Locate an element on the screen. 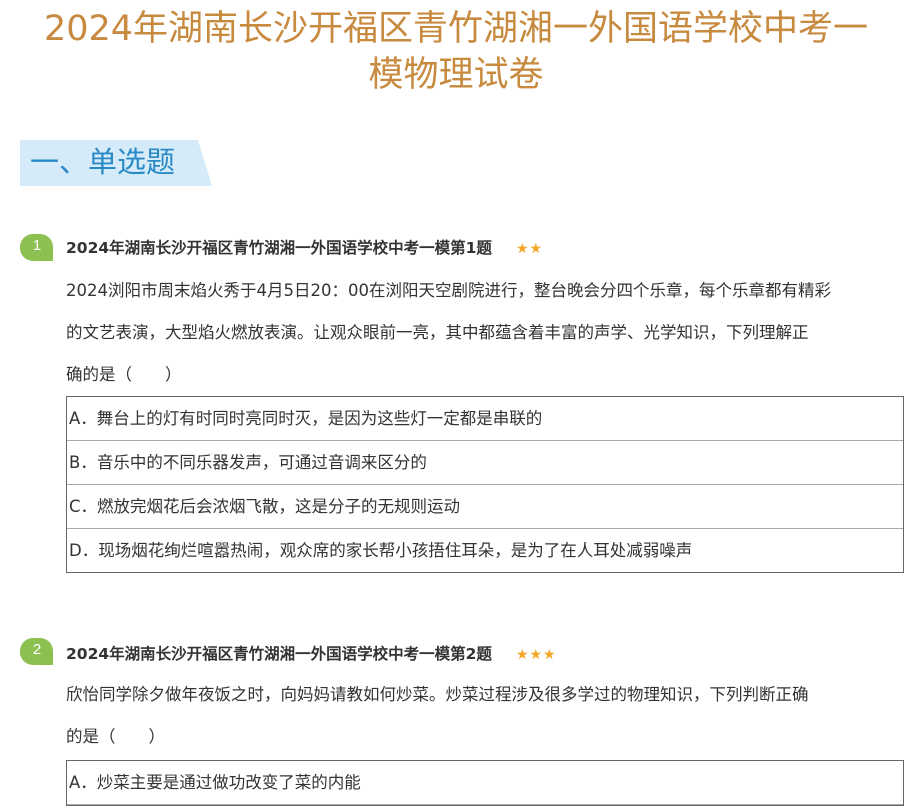 Image resolution: width=912 pixels, height=809 pixels. section-header: 一、单选题 is located at coordinates (116, 163).